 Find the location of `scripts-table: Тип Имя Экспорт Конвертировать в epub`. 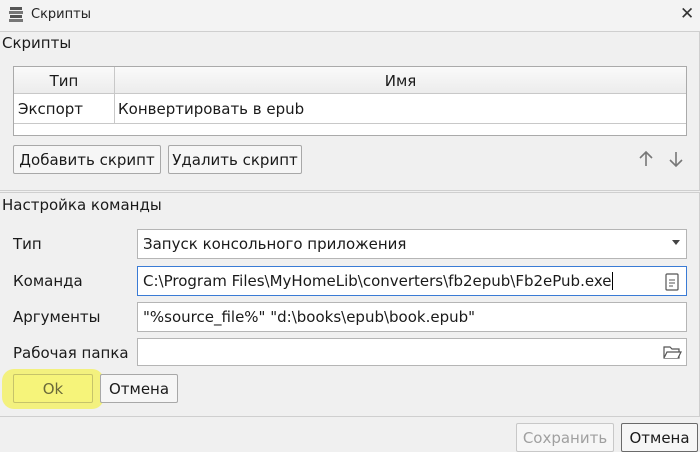

scripts-table: Тип Имя Экспорт Конвертировать в epub is located at coordinates (350, 101).